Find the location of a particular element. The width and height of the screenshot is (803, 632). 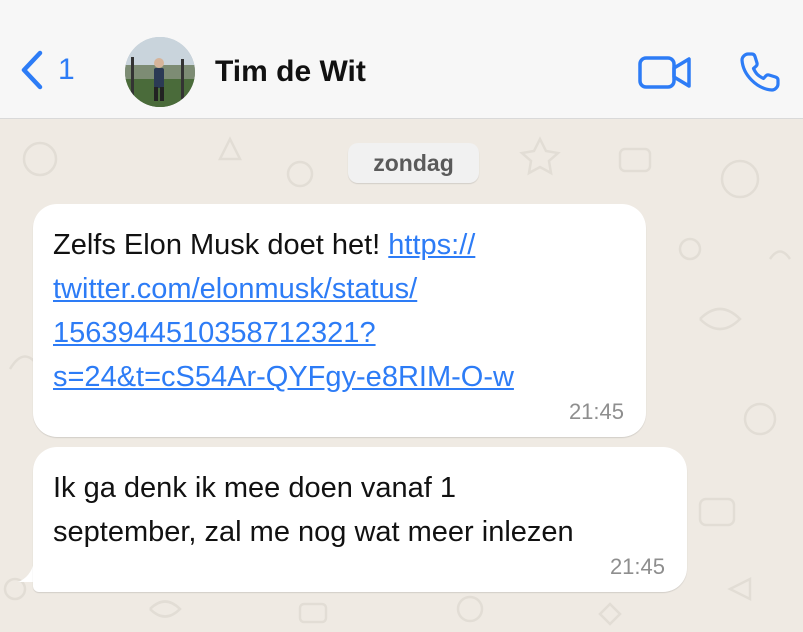

unread-count: 1 is located at coordinates (66, 69).